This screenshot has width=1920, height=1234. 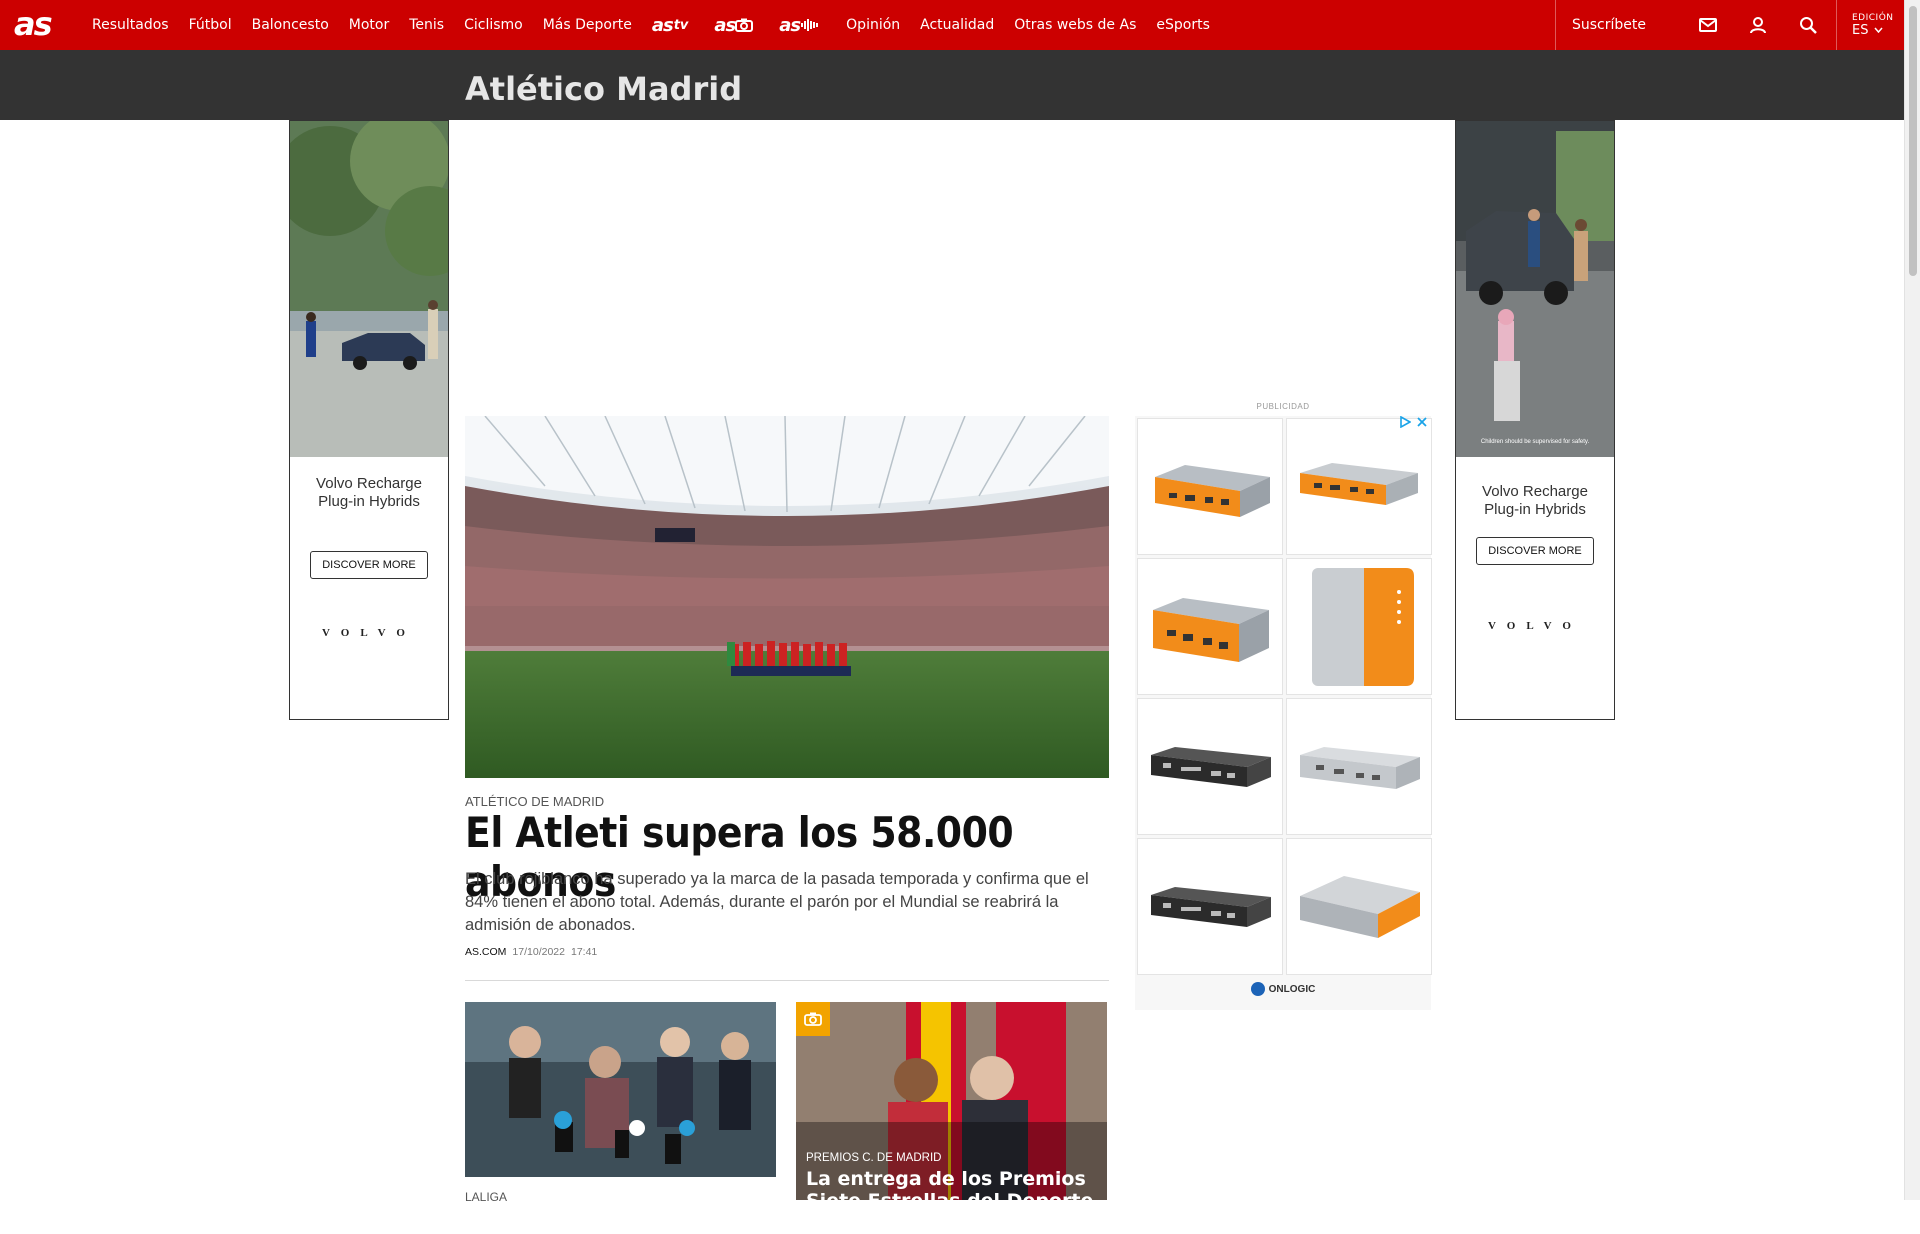 I want to click on article-time: 17:41, so click(x=584, y=952).